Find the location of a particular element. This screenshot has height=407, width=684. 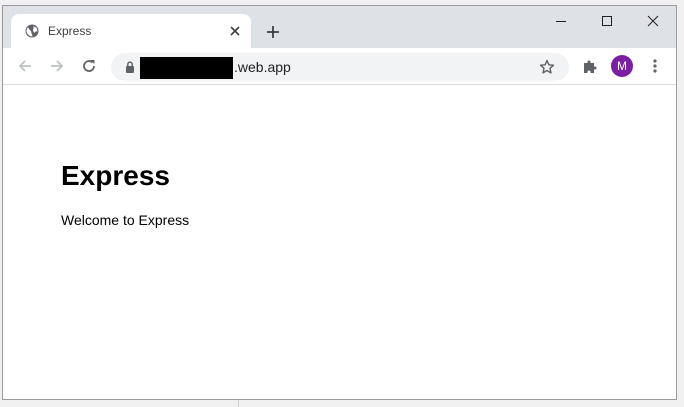

address-bar: .web.app is located at coordinates (340, 67).